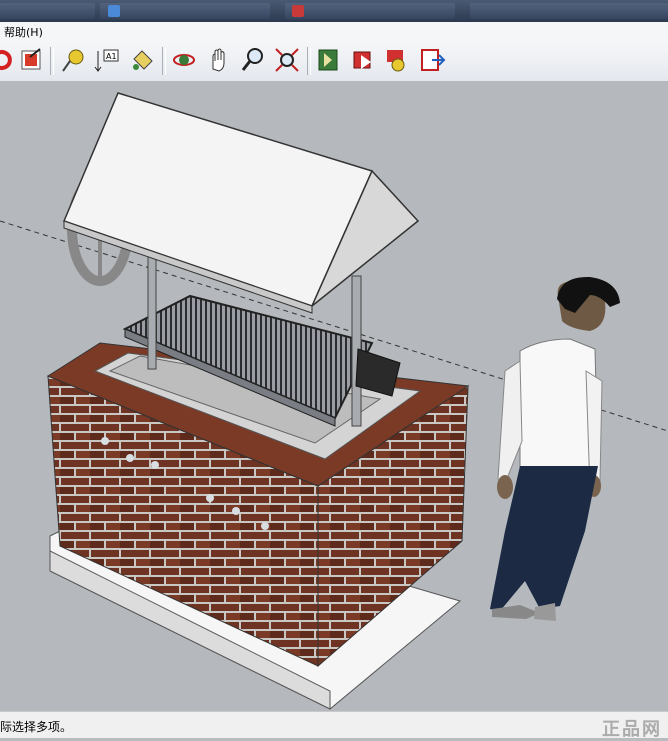  I want to click on human-scale-figure, so click(555, 448).